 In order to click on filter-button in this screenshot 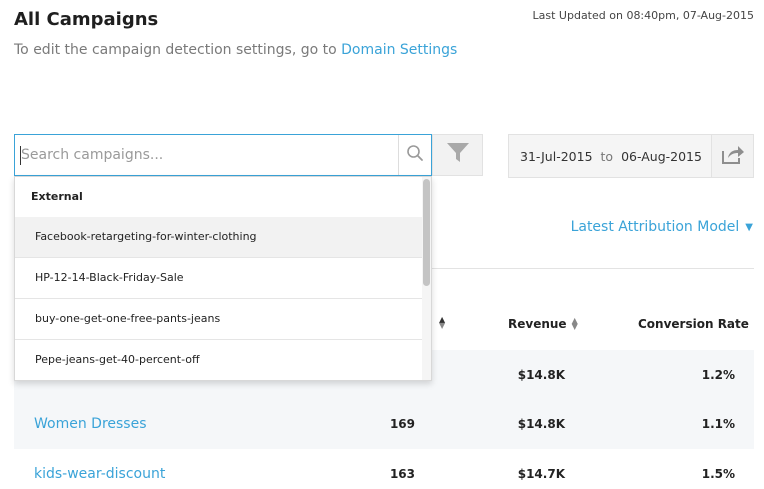, I will do `click(457, 155)`.